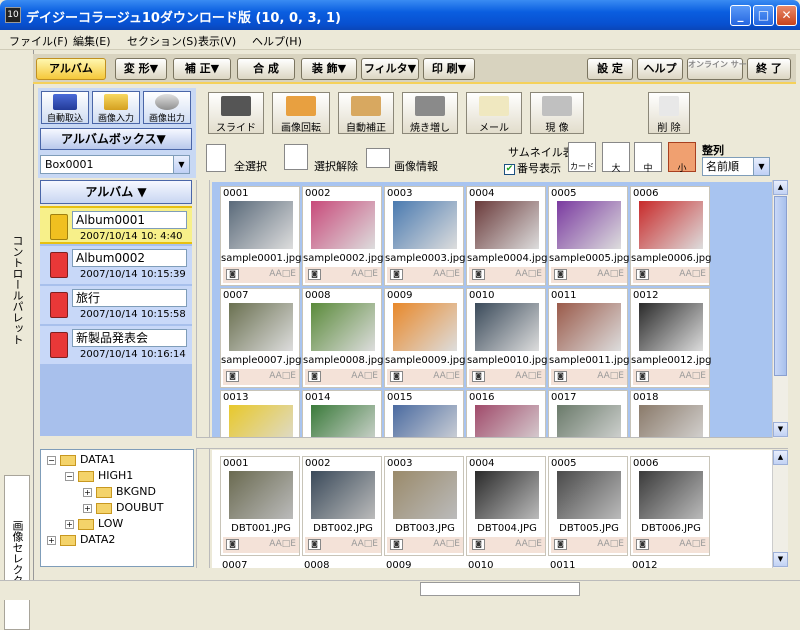  I want to click on hand-icon, so click(296, 157).